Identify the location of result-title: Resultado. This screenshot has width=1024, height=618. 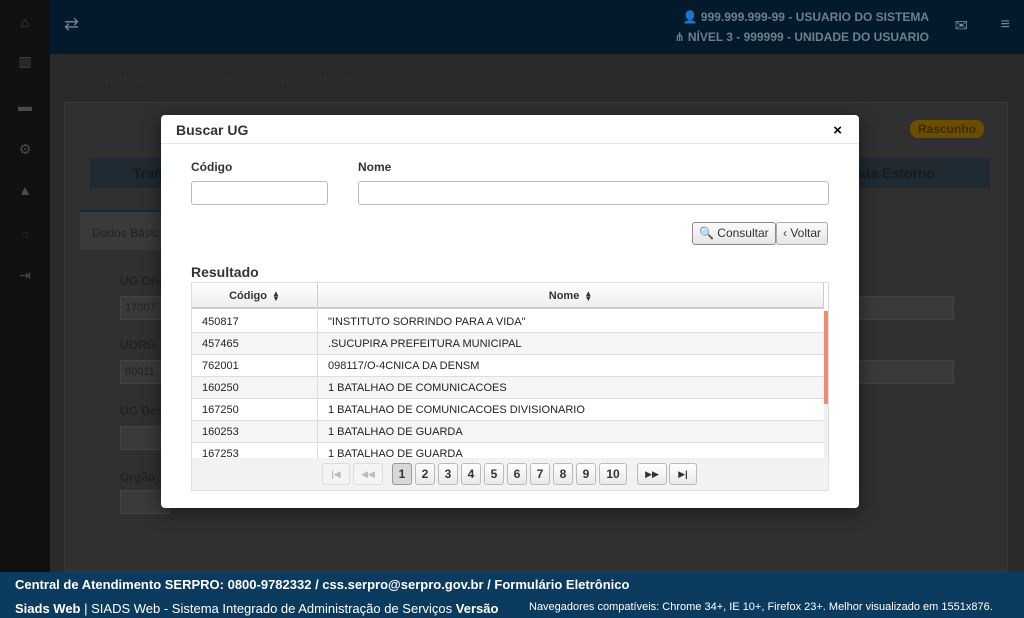
(225, 272).